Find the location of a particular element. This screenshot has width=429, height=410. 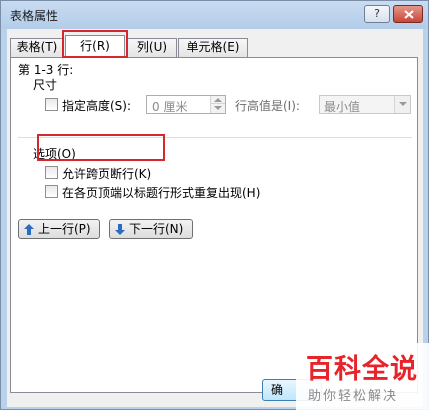

title-bar: 表格属性 ? is located at coordinates (214, 15).